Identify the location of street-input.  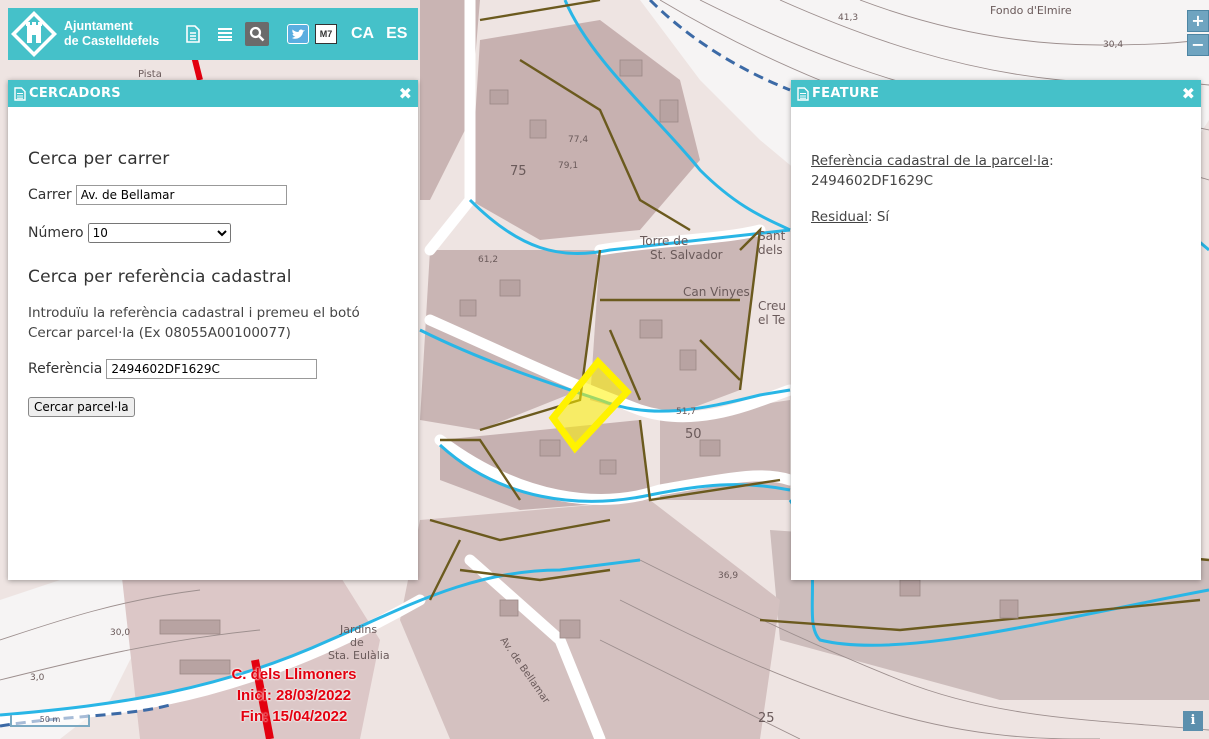
(181, 195).